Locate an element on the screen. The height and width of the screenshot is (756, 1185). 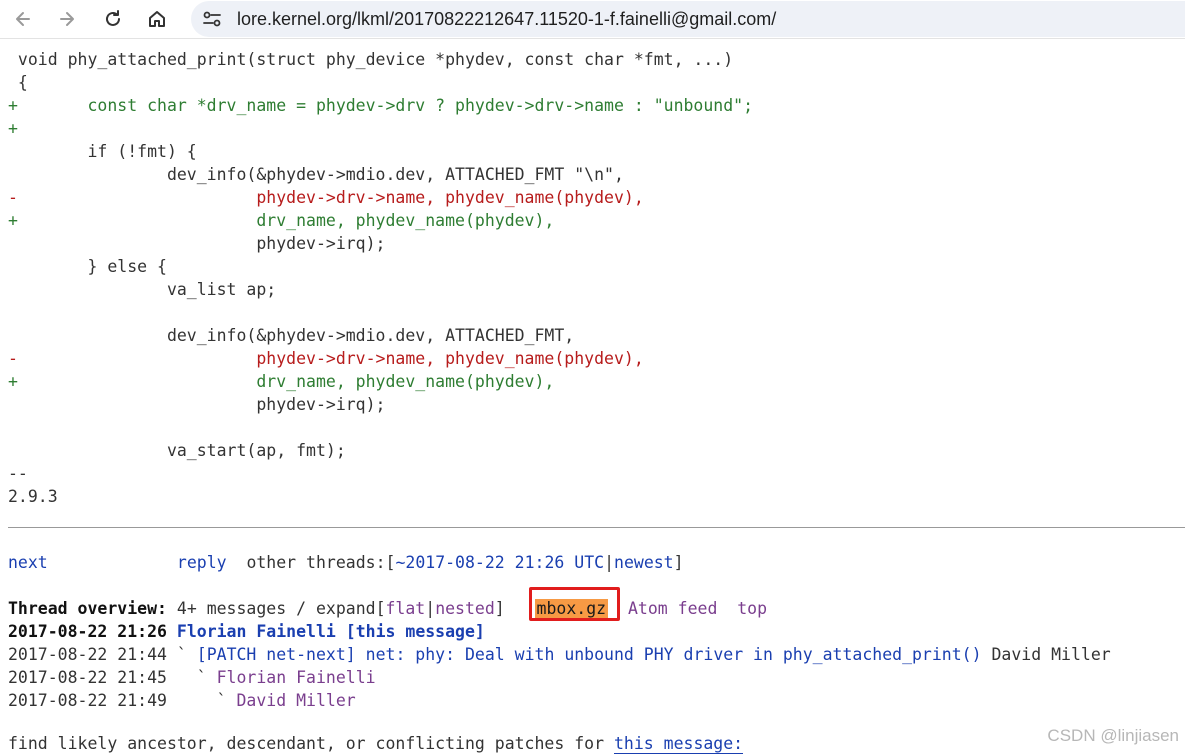
back-button is located at coordinates (23, 19).